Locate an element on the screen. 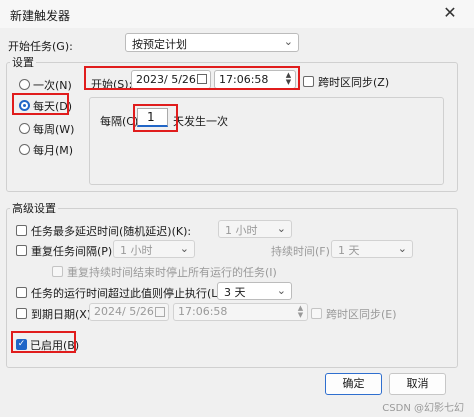 This screenshot has width=474, height=417. delay-label: 任务最多延迟时间(随机延迟)(K): is located at coordinates (111, 231).